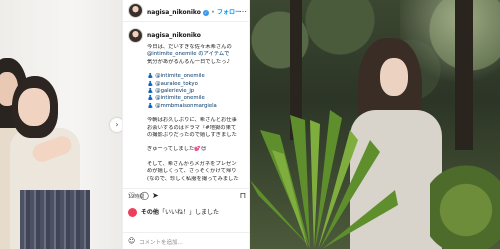 Image resolution: width=500 pixels, height=249 pixels. What do you see at coordinates (192, 163) in the screenshot?
I see `caption-line: そして、希さんからメガネをプレゼン` at bounding box center [192, 163].